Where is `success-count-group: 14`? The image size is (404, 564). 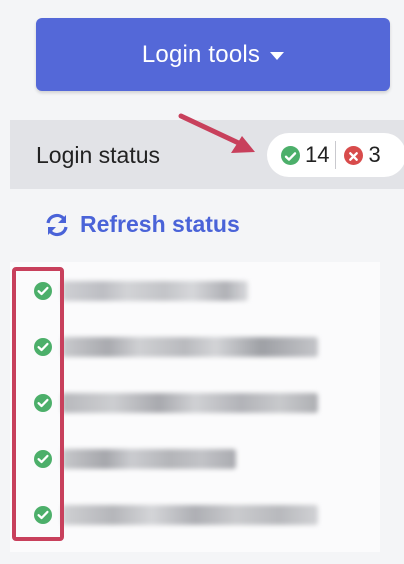
success-count-group: 14 is located at coordinates (305, 155).